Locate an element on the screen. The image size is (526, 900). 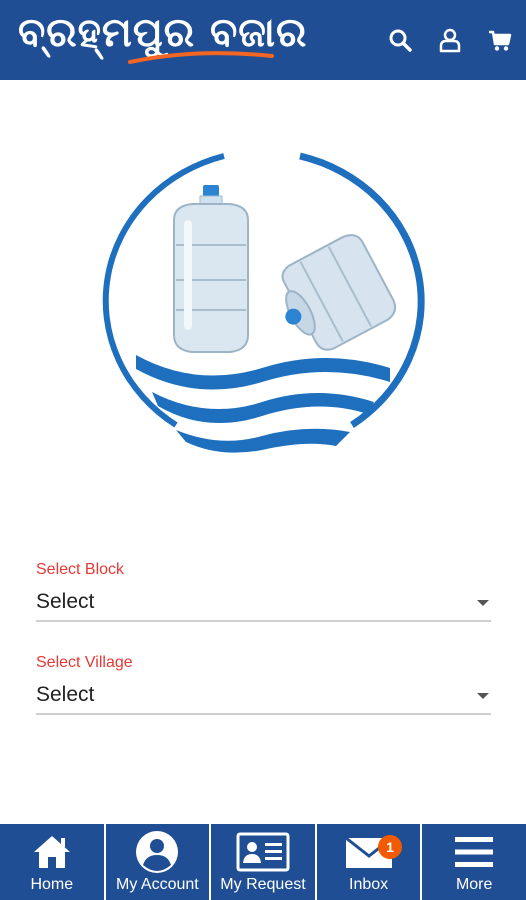
top-app-bar: ବ୍ରହ୍ମପୁର ବଜାର is located at coordinates (263, 40).